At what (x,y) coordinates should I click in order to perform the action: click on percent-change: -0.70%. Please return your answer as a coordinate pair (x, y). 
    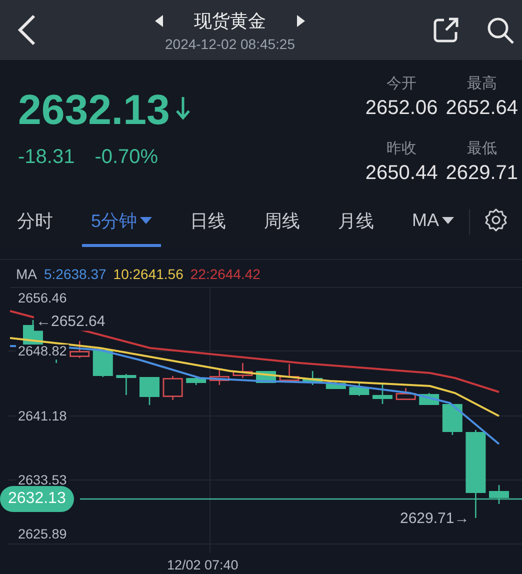
    Looking at the image, I should click on (126, 157).